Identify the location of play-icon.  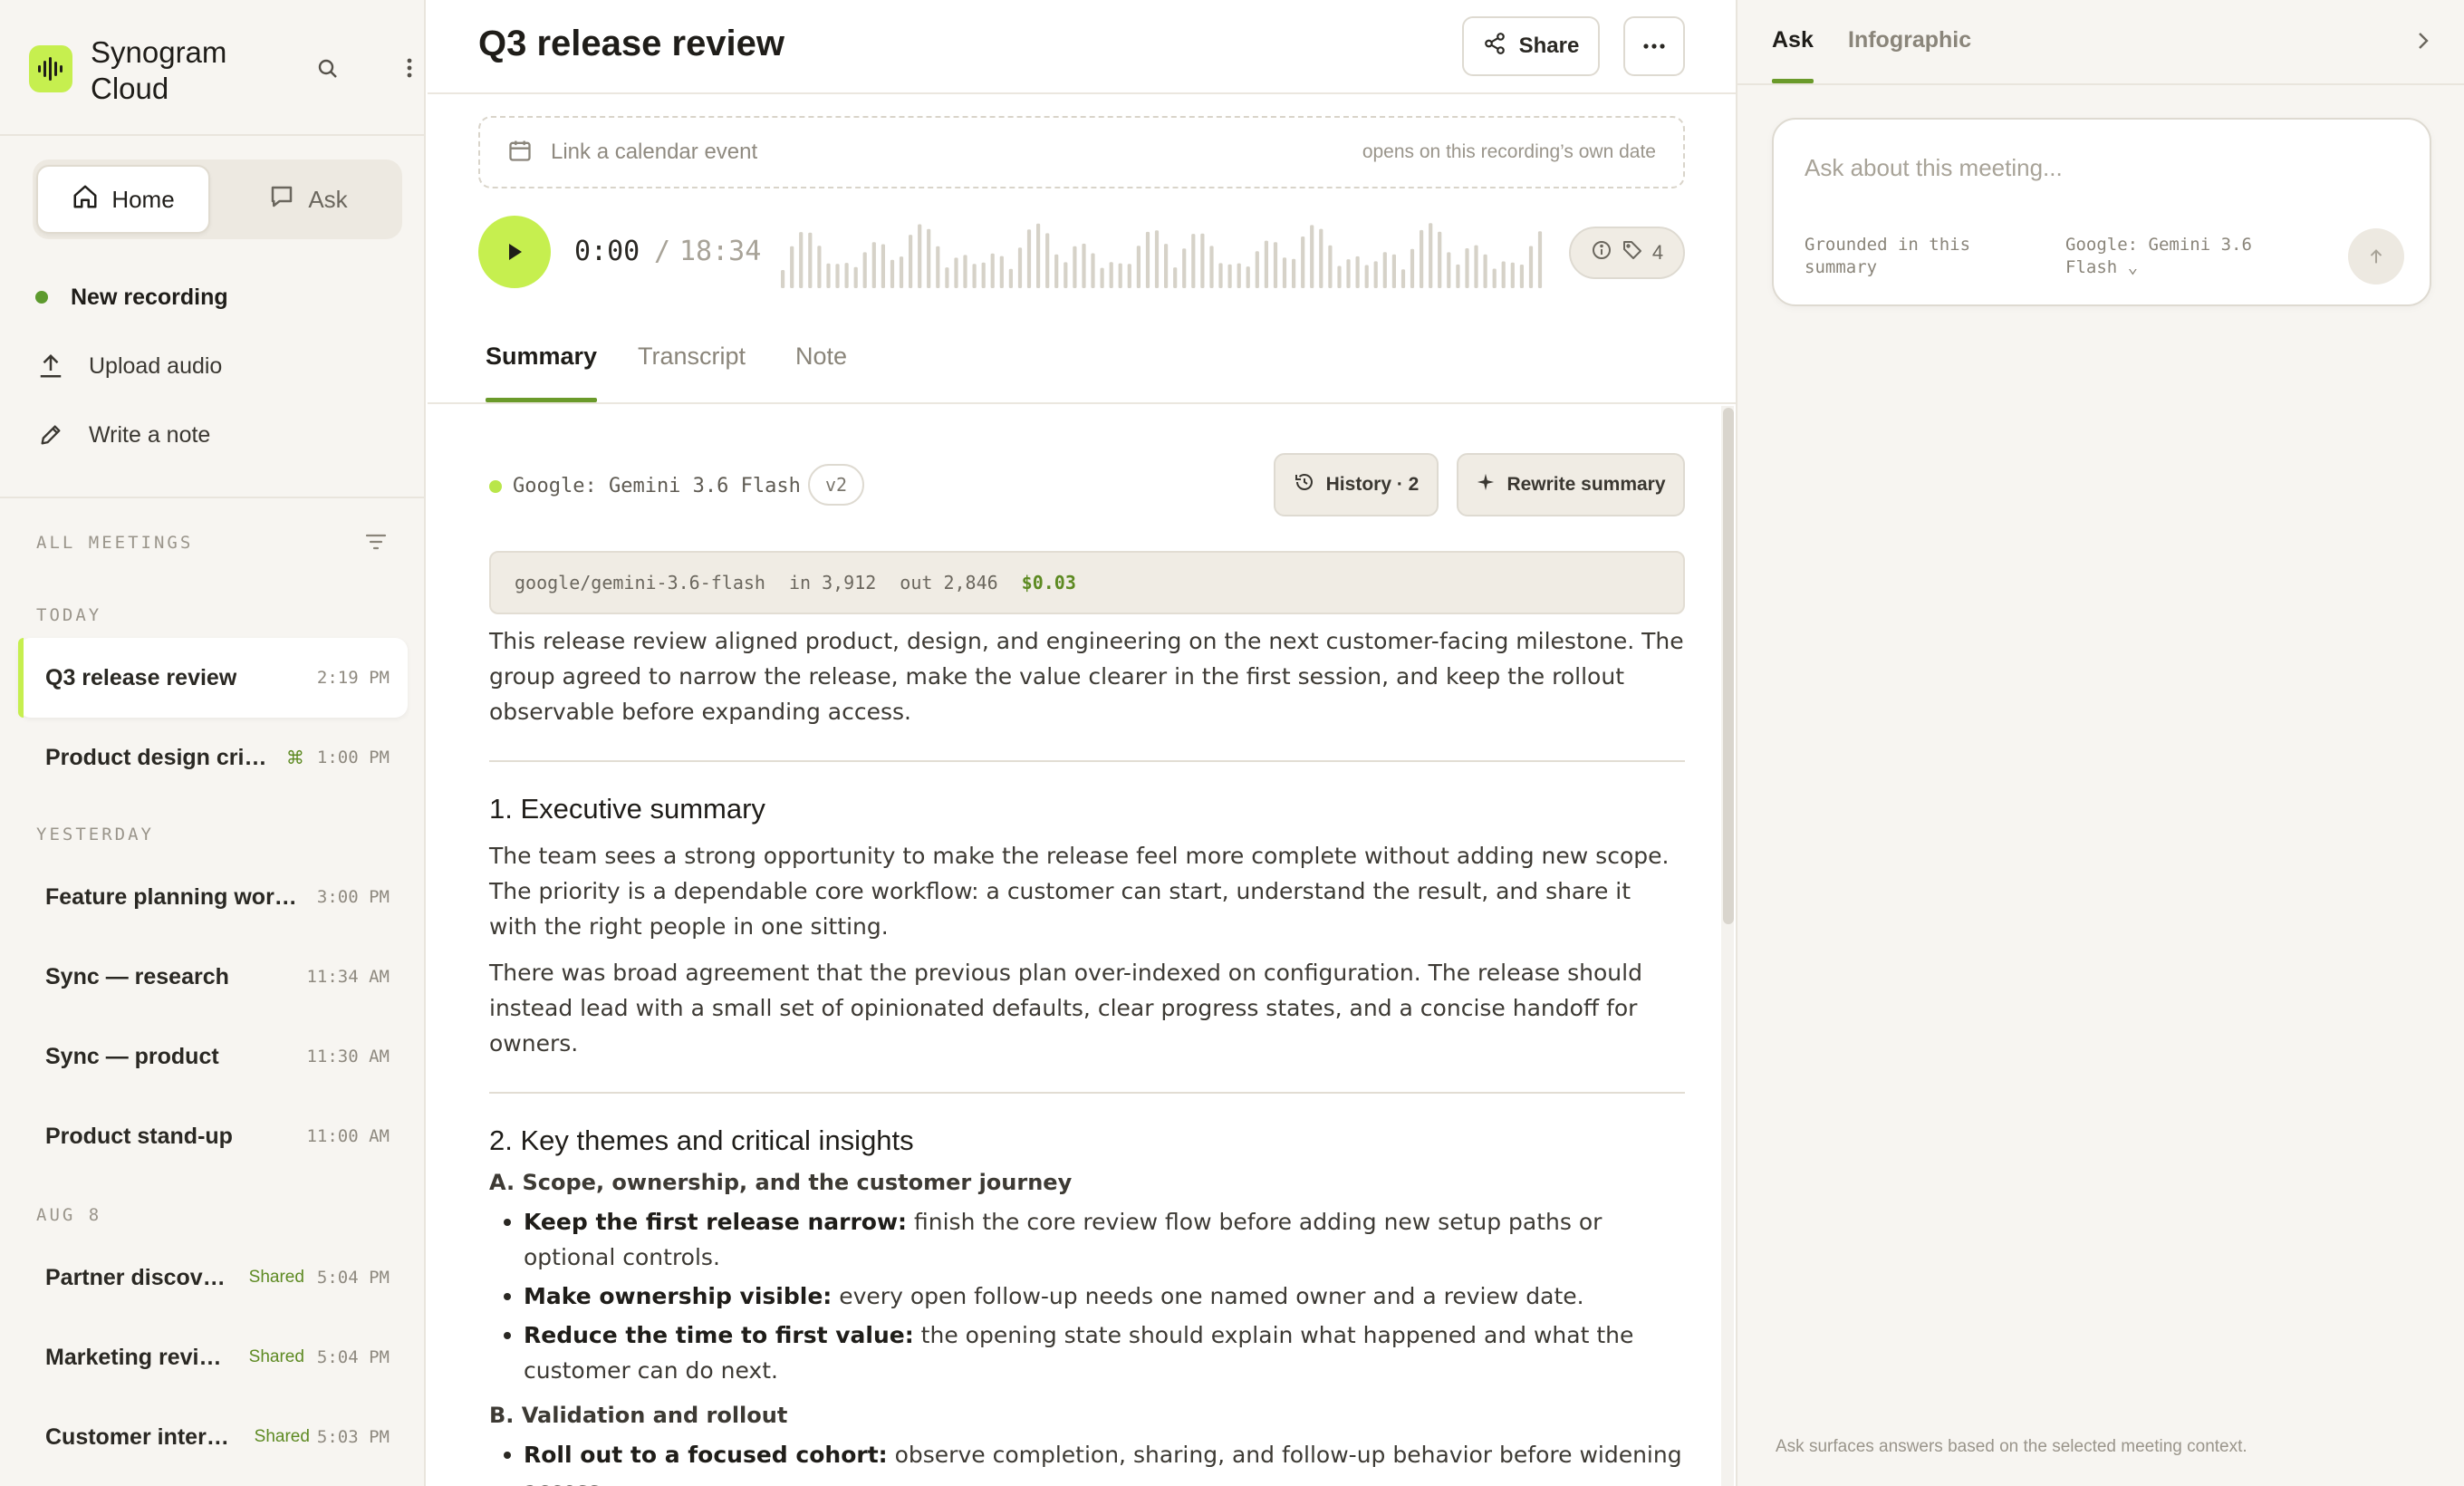
(514, 252).